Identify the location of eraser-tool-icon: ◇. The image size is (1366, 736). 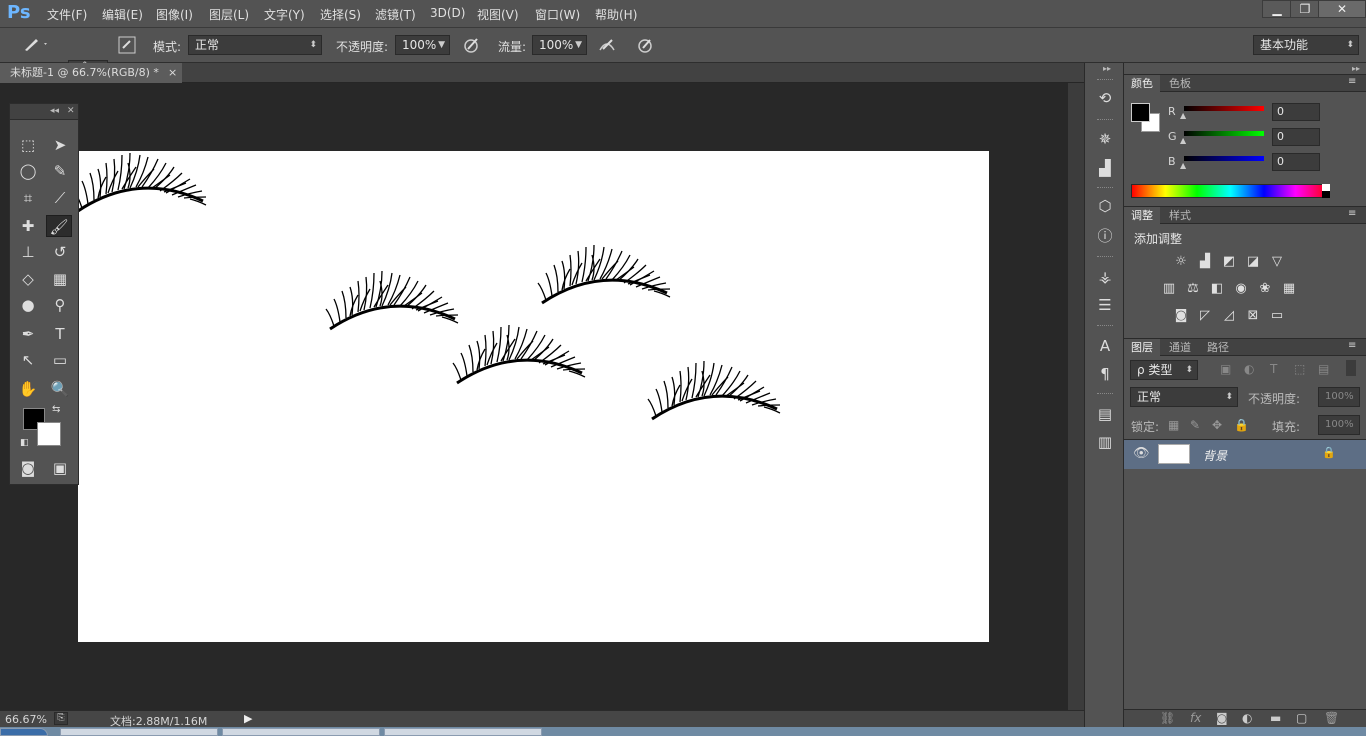
(28, 279).